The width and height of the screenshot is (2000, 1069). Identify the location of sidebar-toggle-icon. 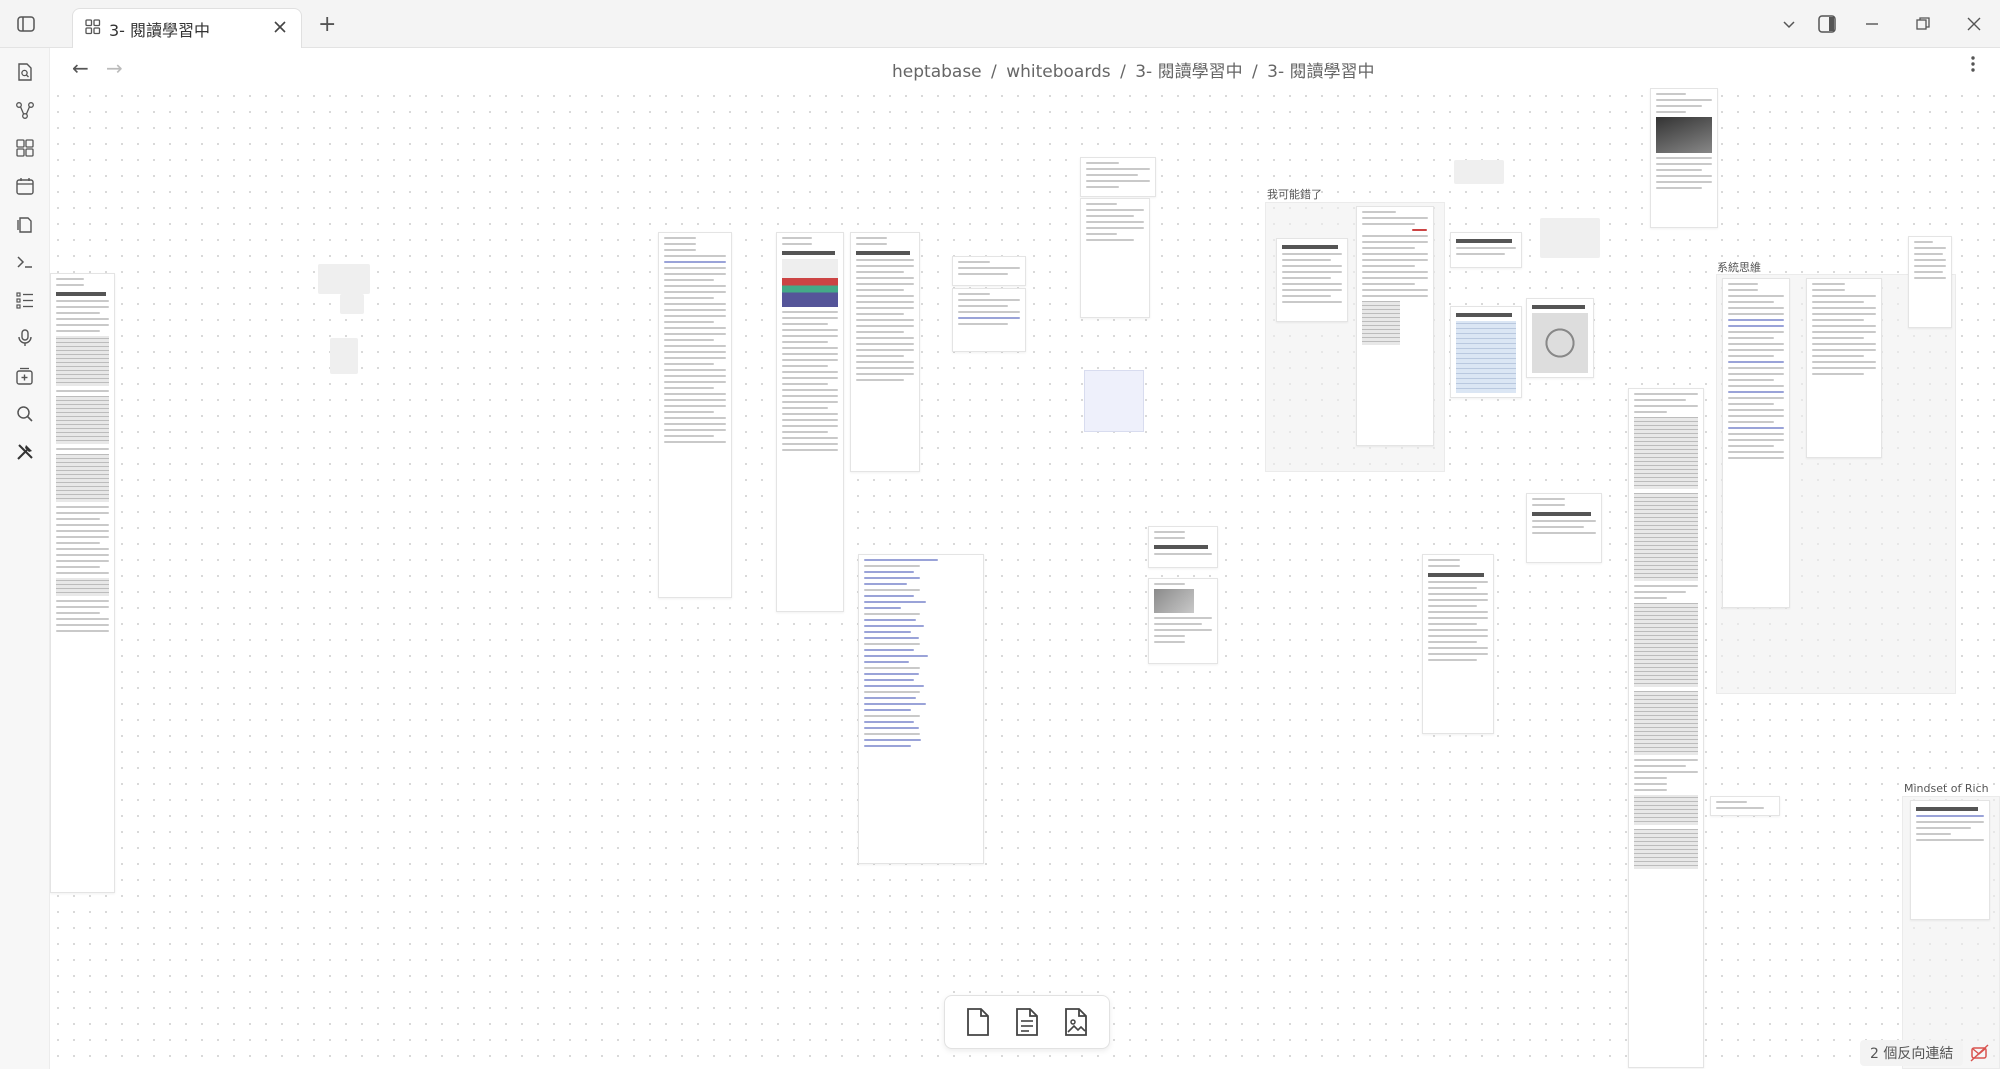
(26, 24).